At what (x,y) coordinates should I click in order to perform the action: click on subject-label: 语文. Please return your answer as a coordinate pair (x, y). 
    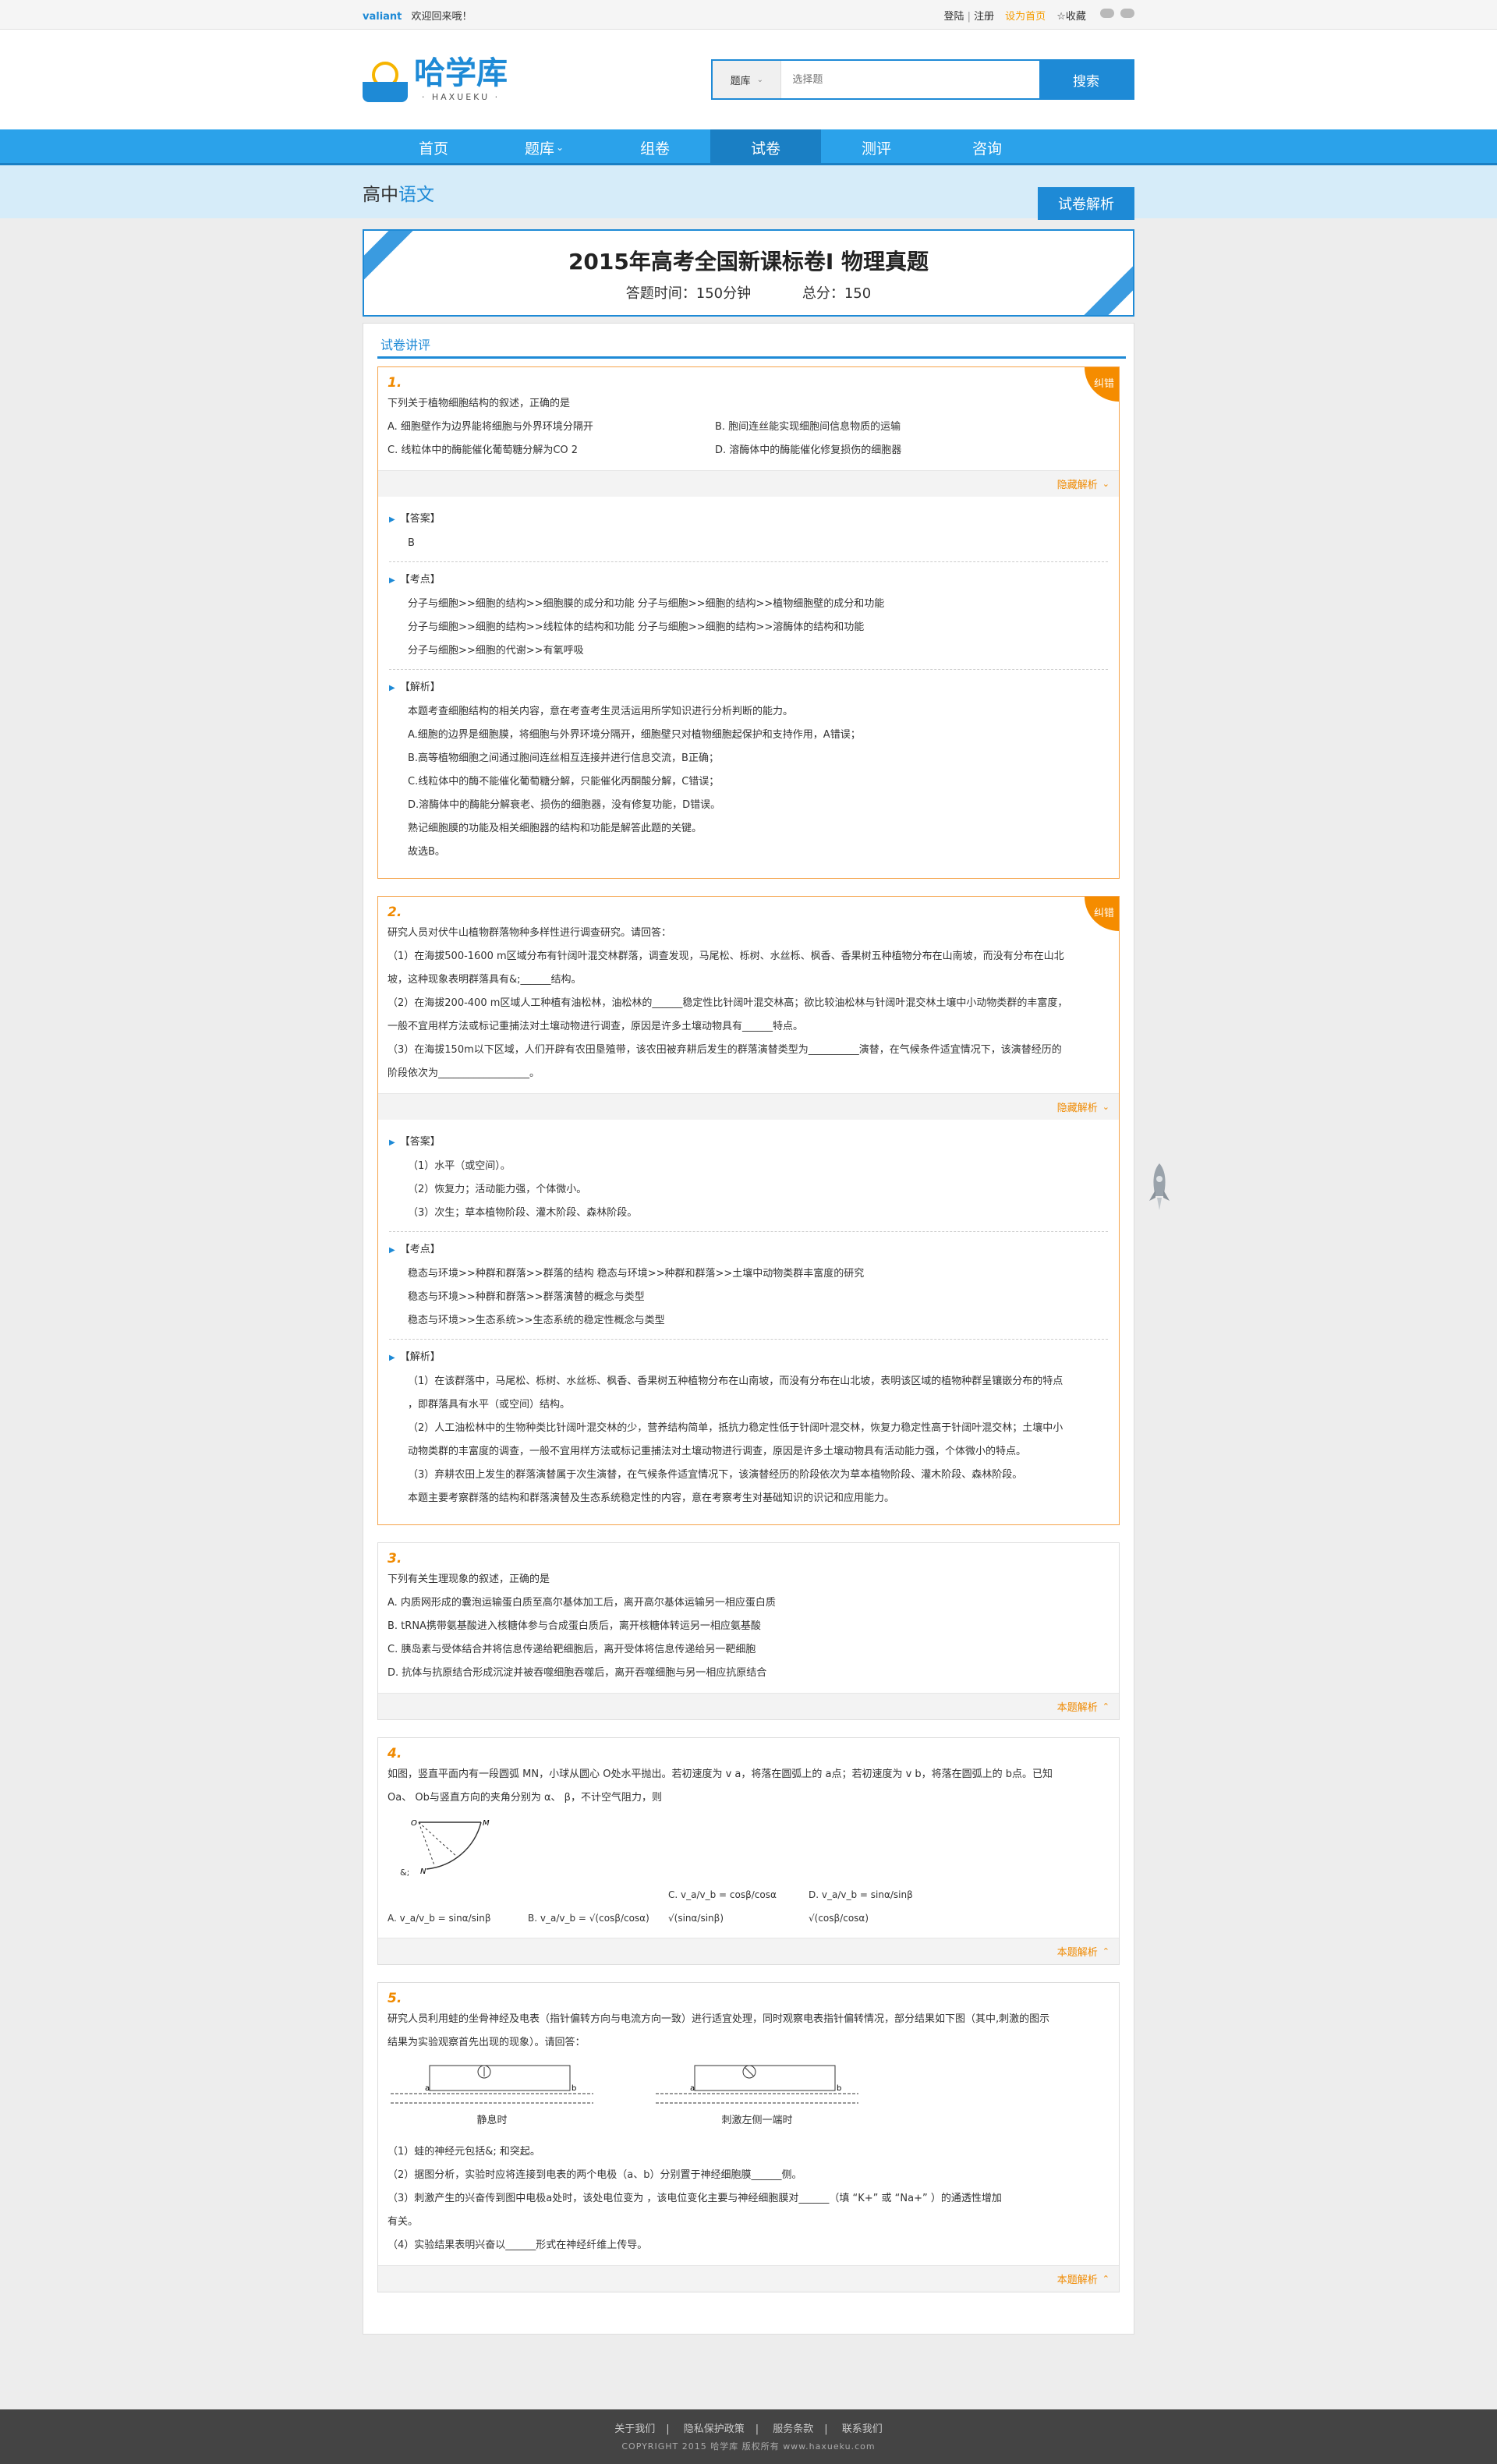
    Looking at the image, I should click on (416, 195).